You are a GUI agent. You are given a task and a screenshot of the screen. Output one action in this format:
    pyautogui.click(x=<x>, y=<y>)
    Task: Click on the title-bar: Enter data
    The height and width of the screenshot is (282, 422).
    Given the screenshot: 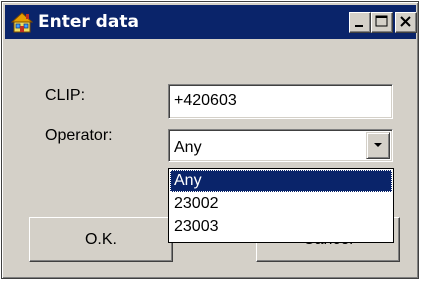 What is the action you would take?
    pyautogui.click(x=211, y=22)
    